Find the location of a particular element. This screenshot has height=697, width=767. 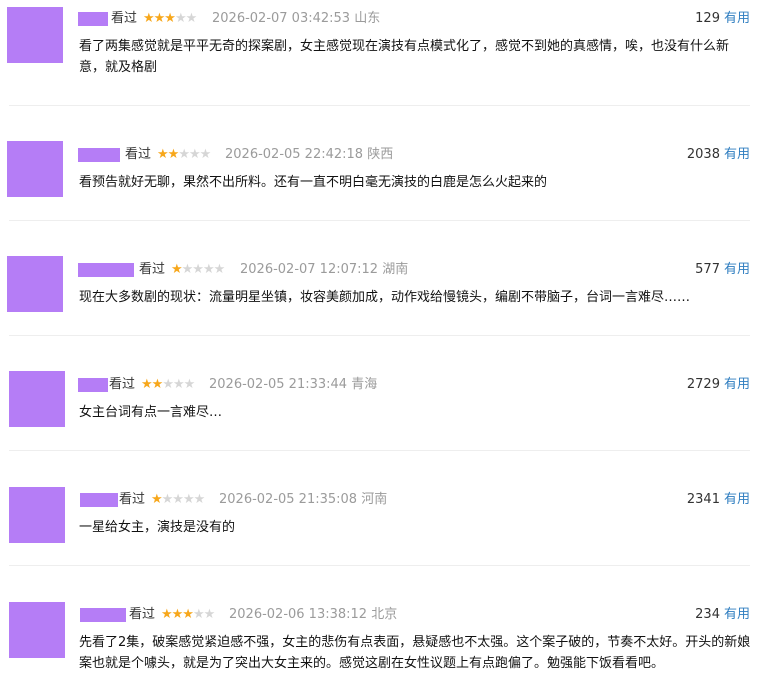

vote-area: 2038 有用 is located at coordinates (718, 155).